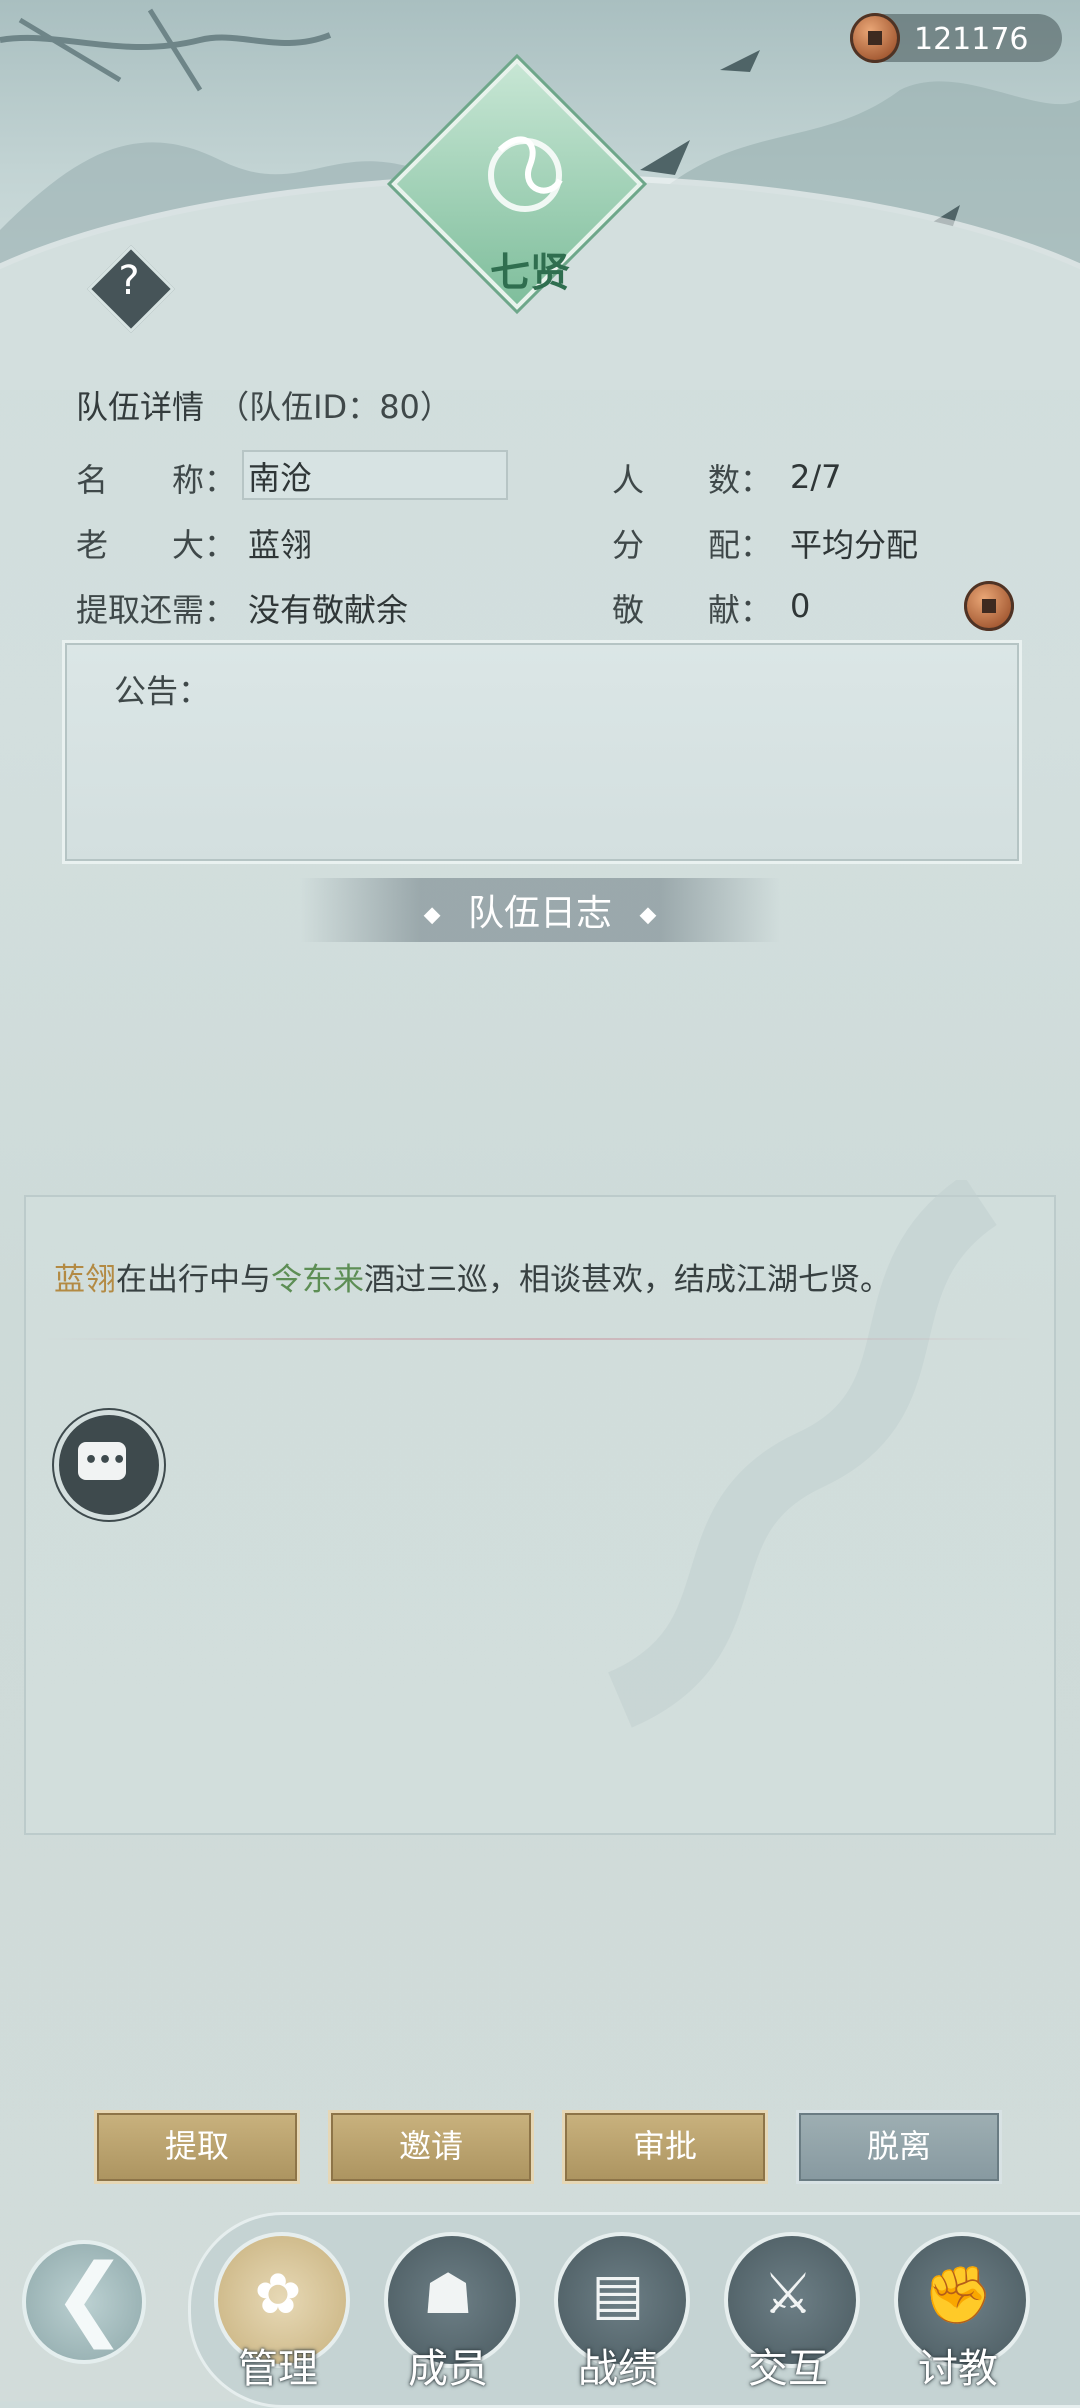 The image size is (1080, 2408). Describe the element at coordinates (197, 2147) in the screenshot. I see `withdraw-button: 提取` at that location.